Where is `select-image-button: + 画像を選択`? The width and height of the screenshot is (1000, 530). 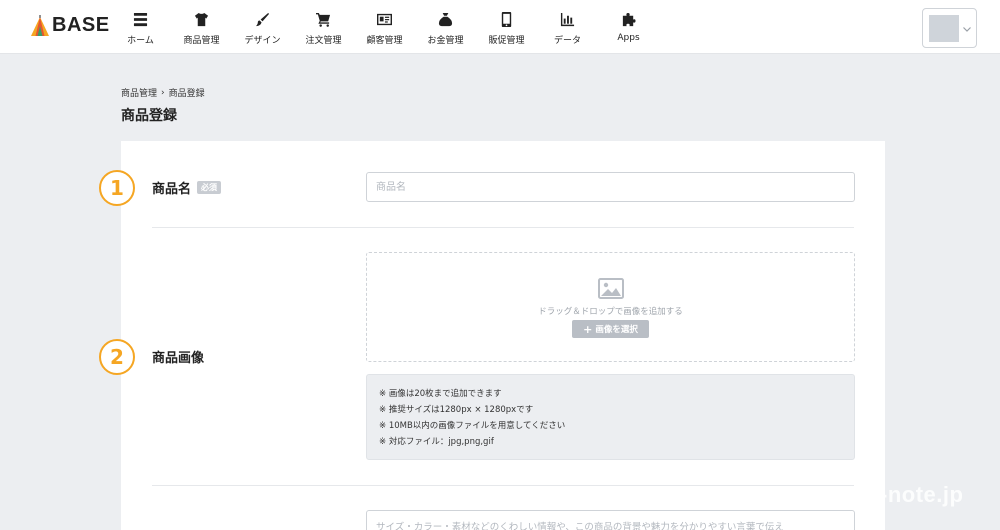 select-image-button: + 画像を選択 is located at coordinates (610, 329).